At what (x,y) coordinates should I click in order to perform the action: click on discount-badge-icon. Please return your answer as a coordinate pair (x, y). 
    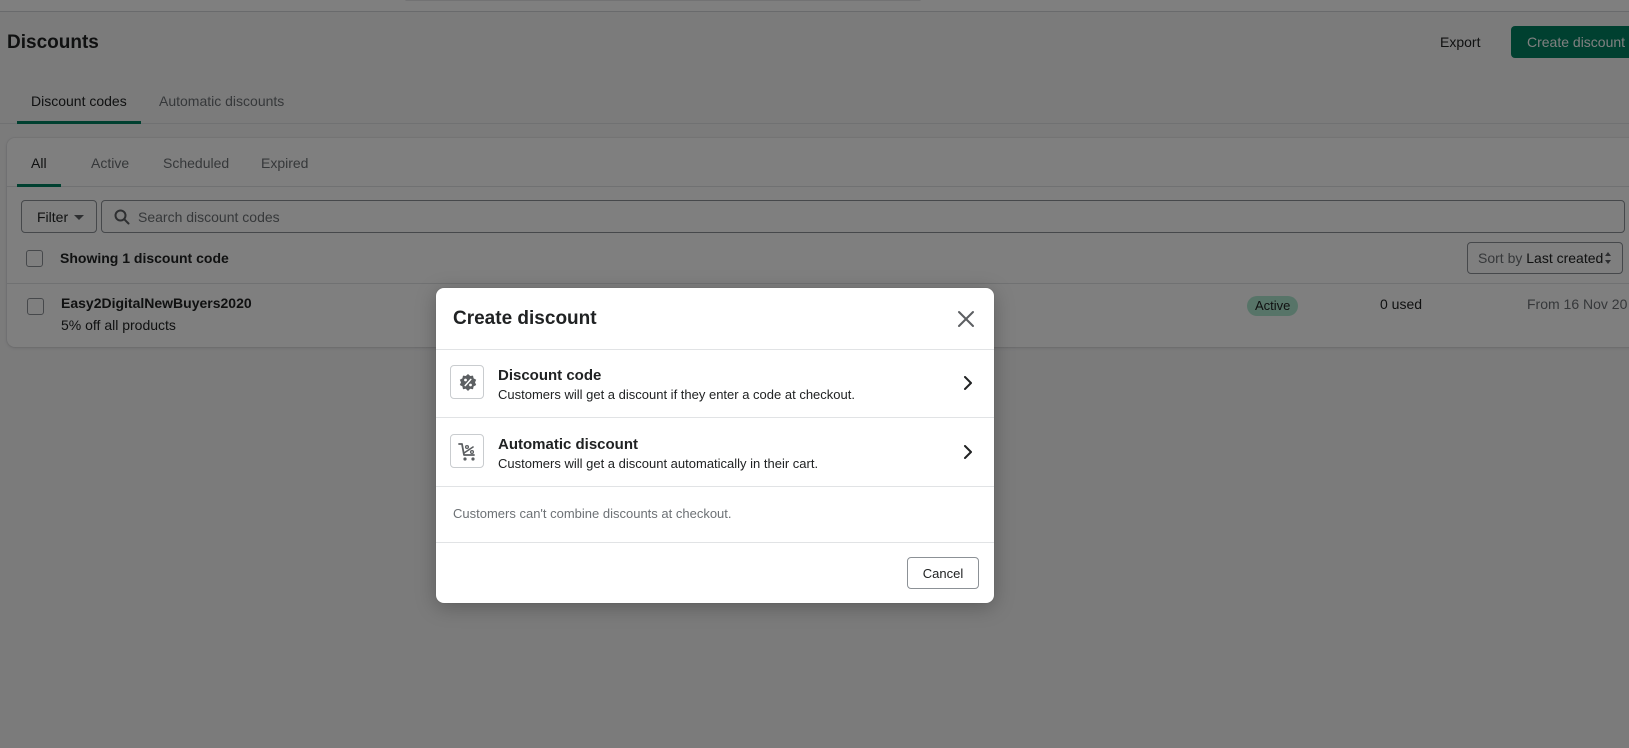
    Looking at the image, I should click on (467, 382).